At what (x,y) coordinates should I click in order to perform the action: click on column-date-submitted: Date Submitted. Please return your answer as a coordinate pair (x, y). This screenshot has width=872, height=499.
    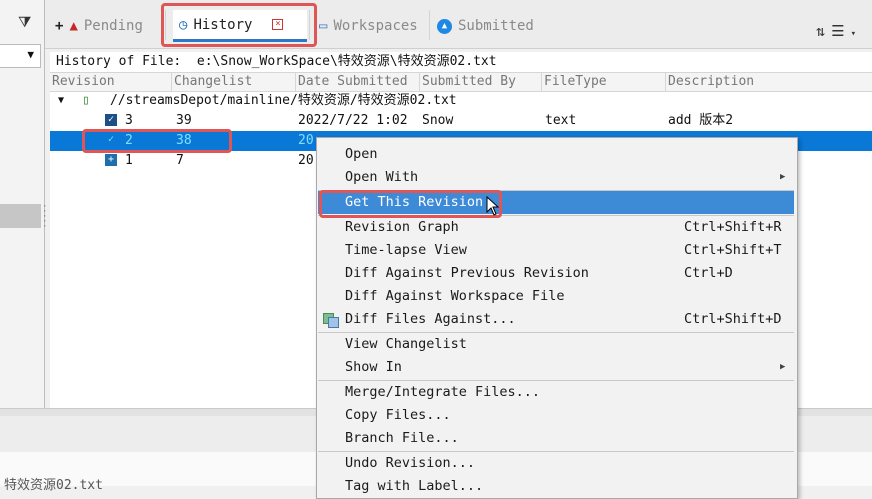
    Looking at the image, I should click on (358, 82).